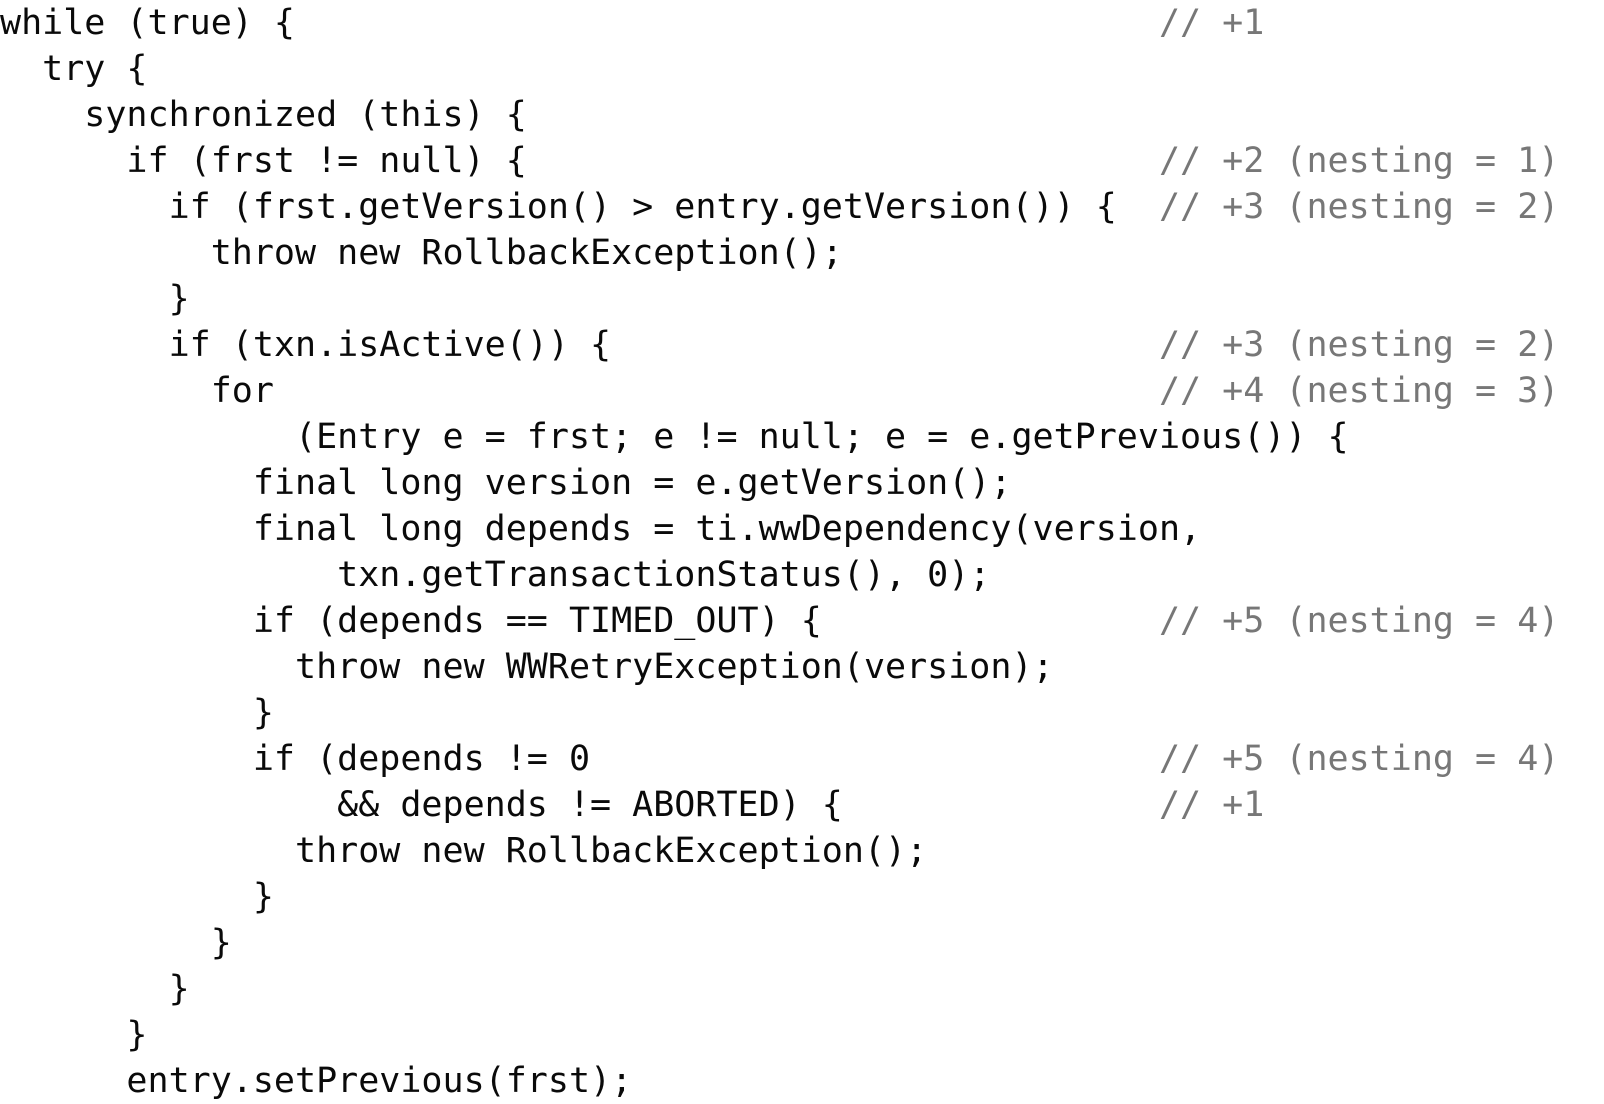 Image resolution: width=1604 pixels, height=1104 pixels. What do you see at coordinates (802, 1081) in the screenshot?
I see `code-line: entry.setPrevious(frst);` at bounding box center [802, 1081].